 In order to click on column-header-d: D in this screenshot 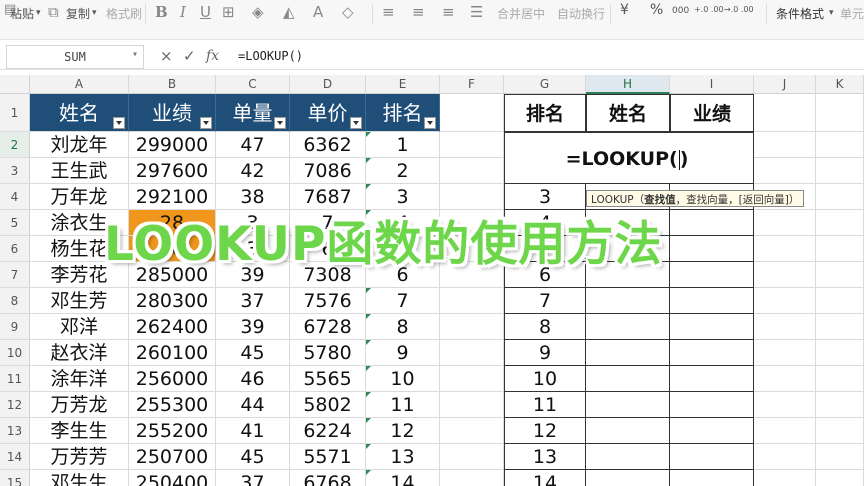, I will do `click(328, 84)`.